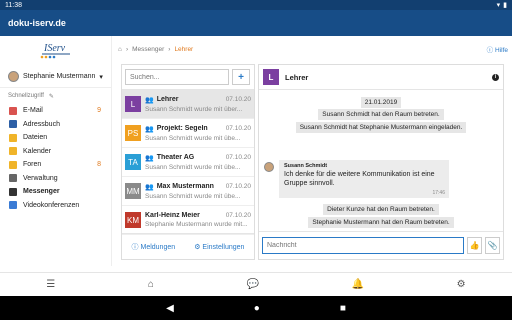 Image resolution: width=512 pixels, height=320 pixels. What do you see at coordinates (495, 77) in the screenshot?
I see `info-icon: i` at bounding box center [495, 77].